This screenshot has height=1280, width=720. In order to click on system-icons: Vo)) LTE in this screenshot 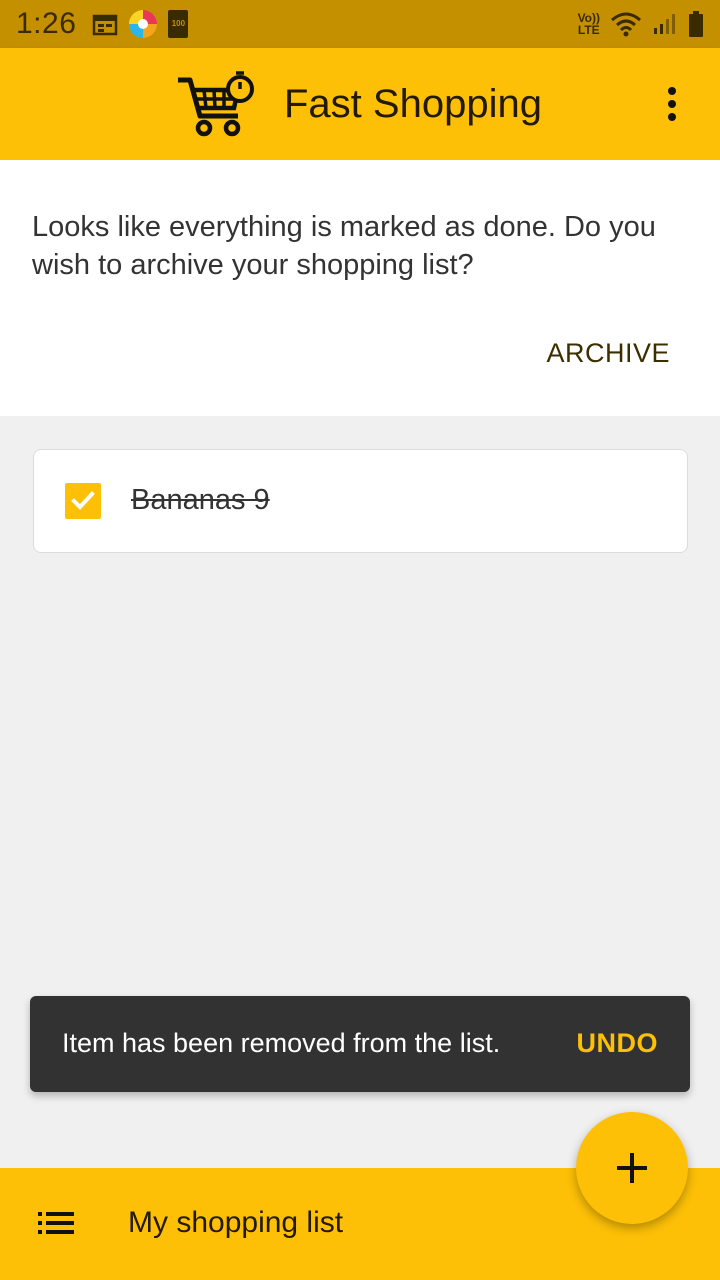, I will do `click(641, 24)`.